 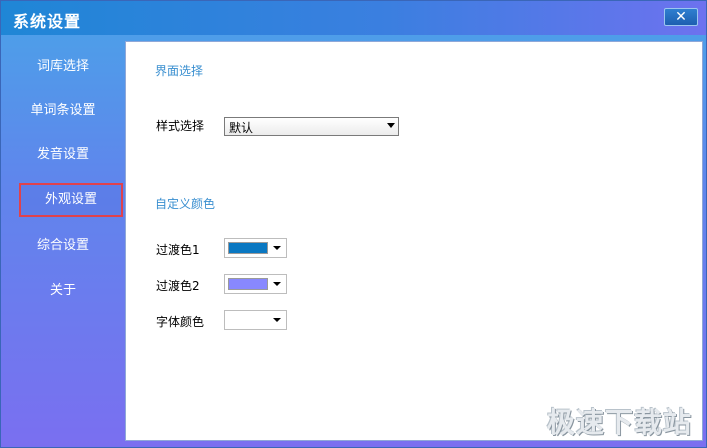 What do you see at coordinates (619, 422) in the screenshot?
I see `watermark-logo: 极速下载站` at bounding box center [619, 422].